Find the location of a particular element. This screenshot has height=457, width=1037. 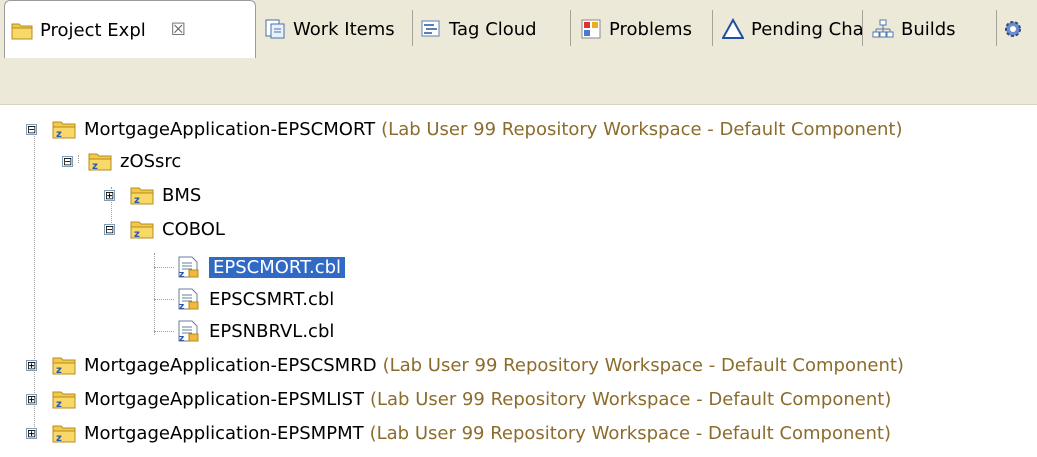

tag-cloud-icon is located at coordinates (431, 29).